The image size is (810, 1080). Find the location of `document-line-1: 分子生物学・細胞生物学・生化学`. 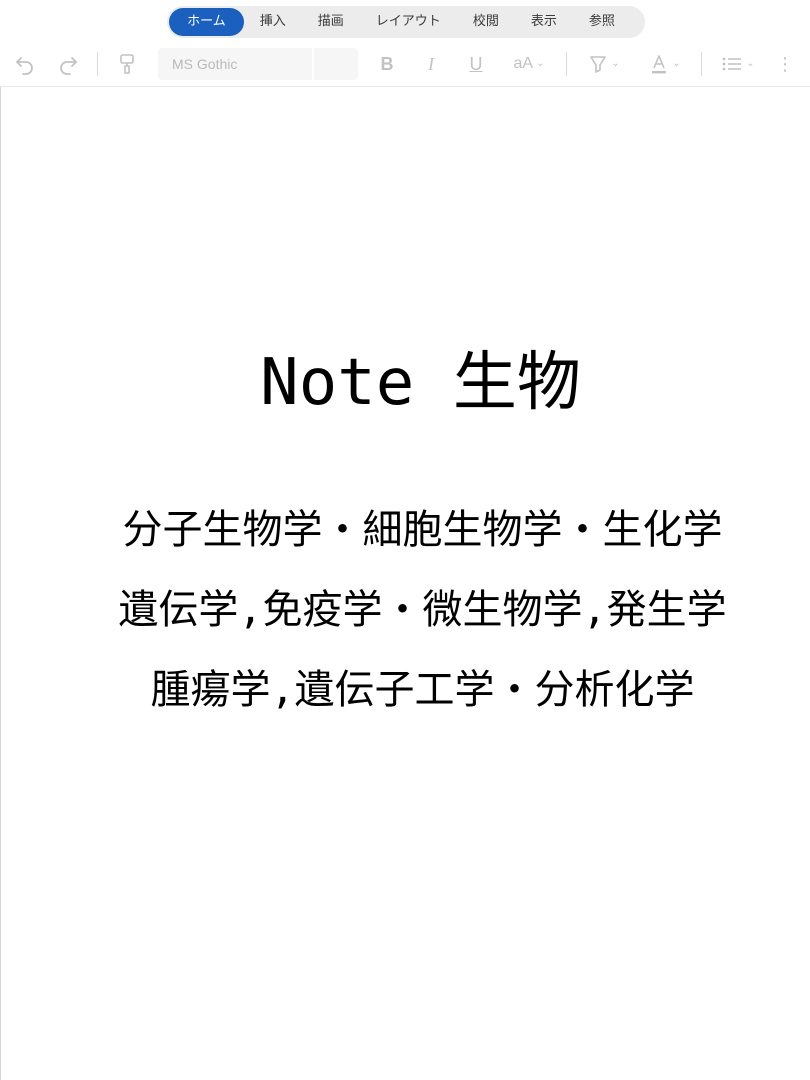

document-line-1: 分子生物学・細胞生物学・生化学 is located at coordinates (422, 530).